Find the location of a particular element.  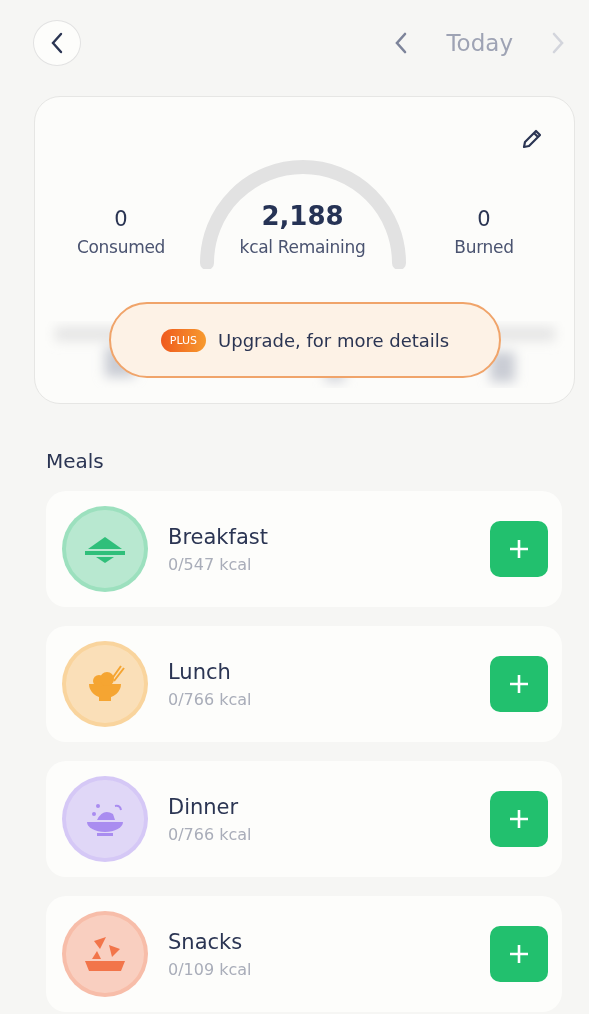

edit-button is located at coordinates (532, 139).